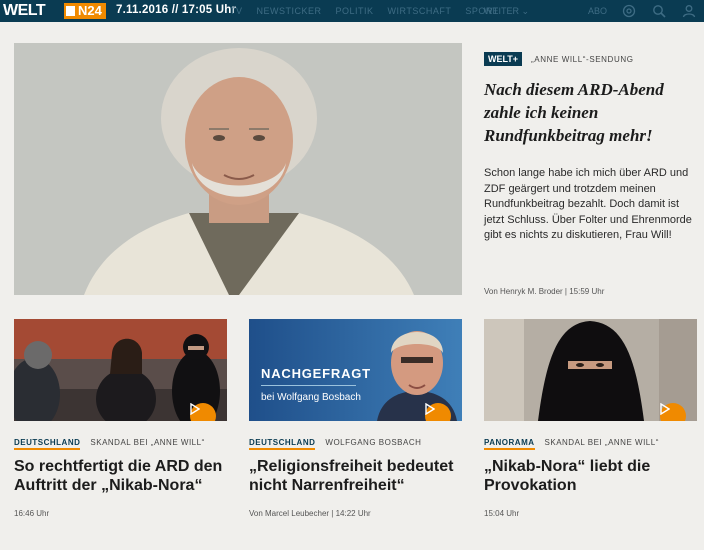  What do you see at coordinates (503, 59) in the screenshot?
I see `welt-plus-badge: WELT+` at bounding box center [503, 59].